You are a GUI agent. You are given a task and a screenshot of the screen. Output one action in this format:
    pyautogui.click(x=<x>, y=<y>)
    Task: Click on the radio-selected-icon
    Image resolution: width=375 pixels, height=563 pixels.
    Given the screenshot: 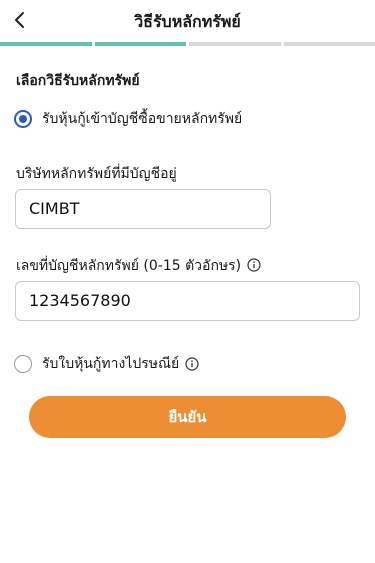 What is the action you would take?
    pyautogui.click(x=23, y=119)
    